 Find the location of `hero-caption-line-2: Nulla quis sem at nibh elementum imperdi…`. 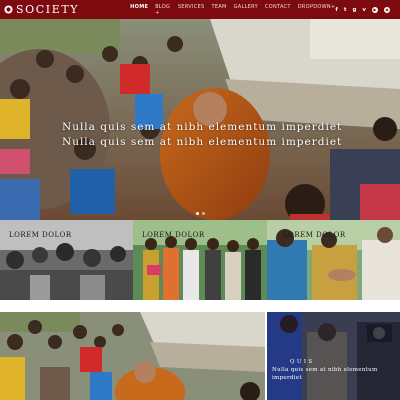

hero-caption-line-2: Nulla quis sem at nibh elementum imperdi… is located at coordinates (202, 142).